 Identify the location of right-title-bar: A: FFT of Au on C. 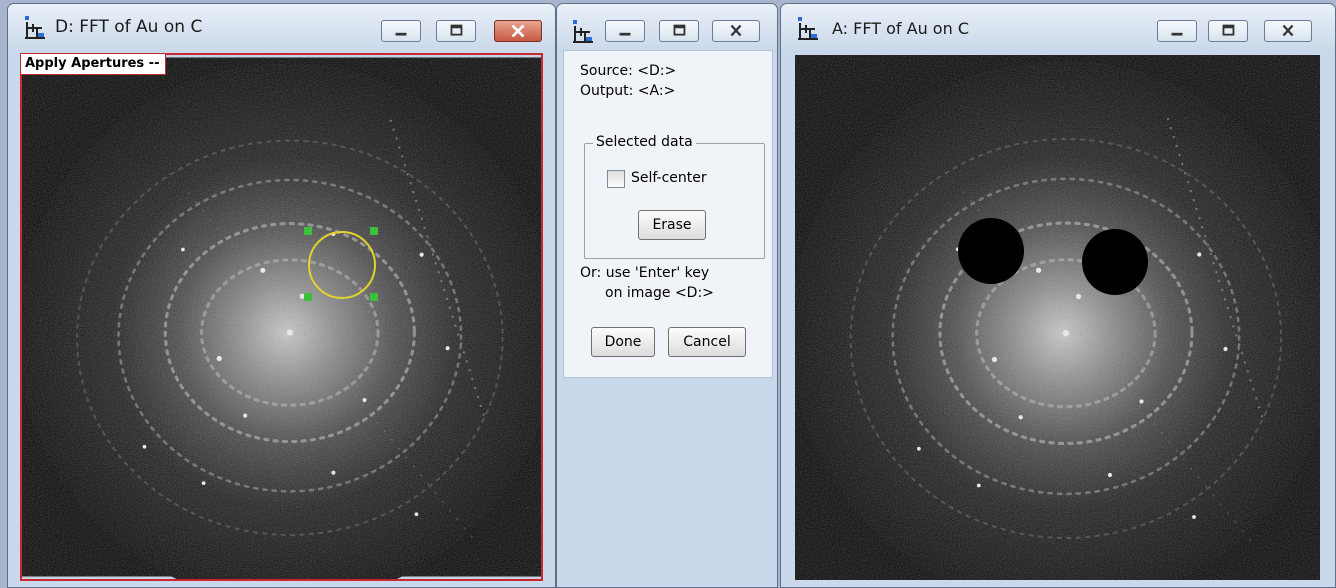
(1058, 27).